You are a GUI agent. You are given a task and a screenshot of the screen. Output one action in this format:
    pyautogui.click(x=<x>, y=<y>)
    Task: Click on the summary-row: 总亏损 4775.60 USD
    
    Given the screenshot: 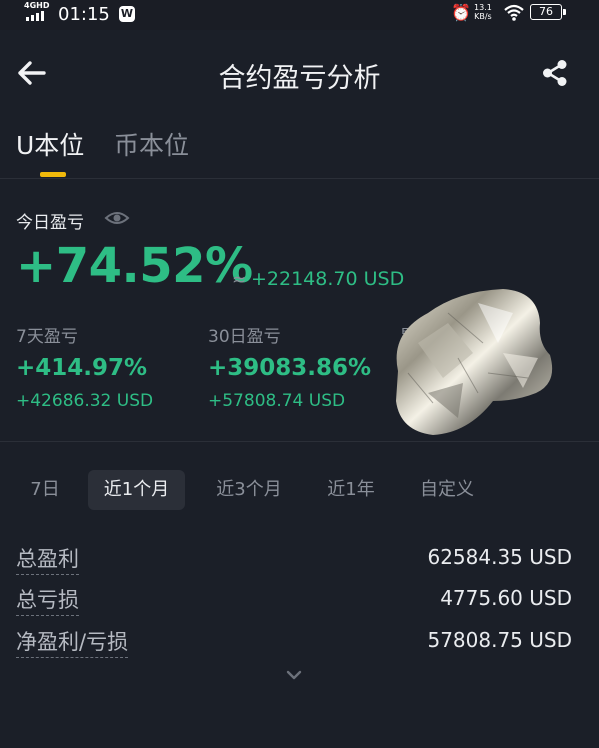 What is the action you would take?
    pyautogui.click(x=299, y=604)
    